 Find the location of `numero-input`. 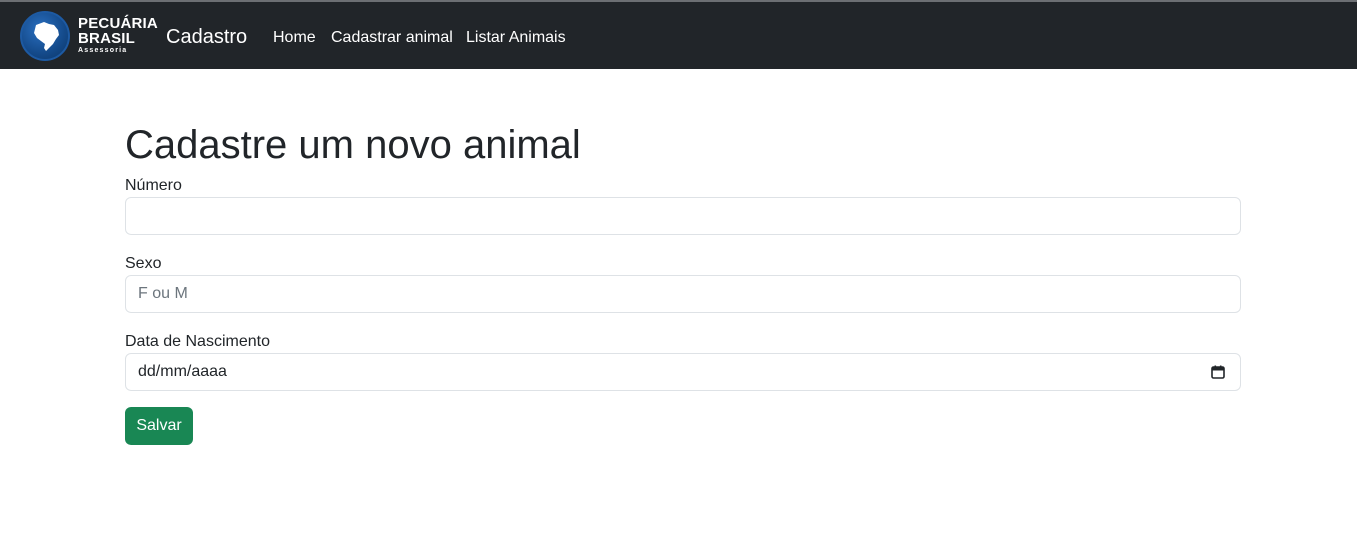

numero-input is located at coordinates (683, 216).